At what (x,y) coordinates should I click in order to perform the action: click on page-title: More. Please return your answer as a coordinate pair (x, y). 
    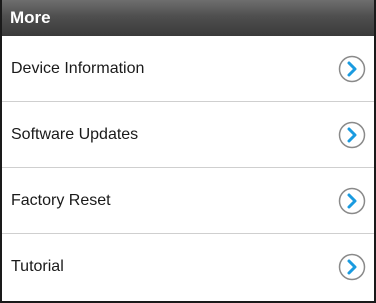
    Looking at the image, I should click on (188, 18).